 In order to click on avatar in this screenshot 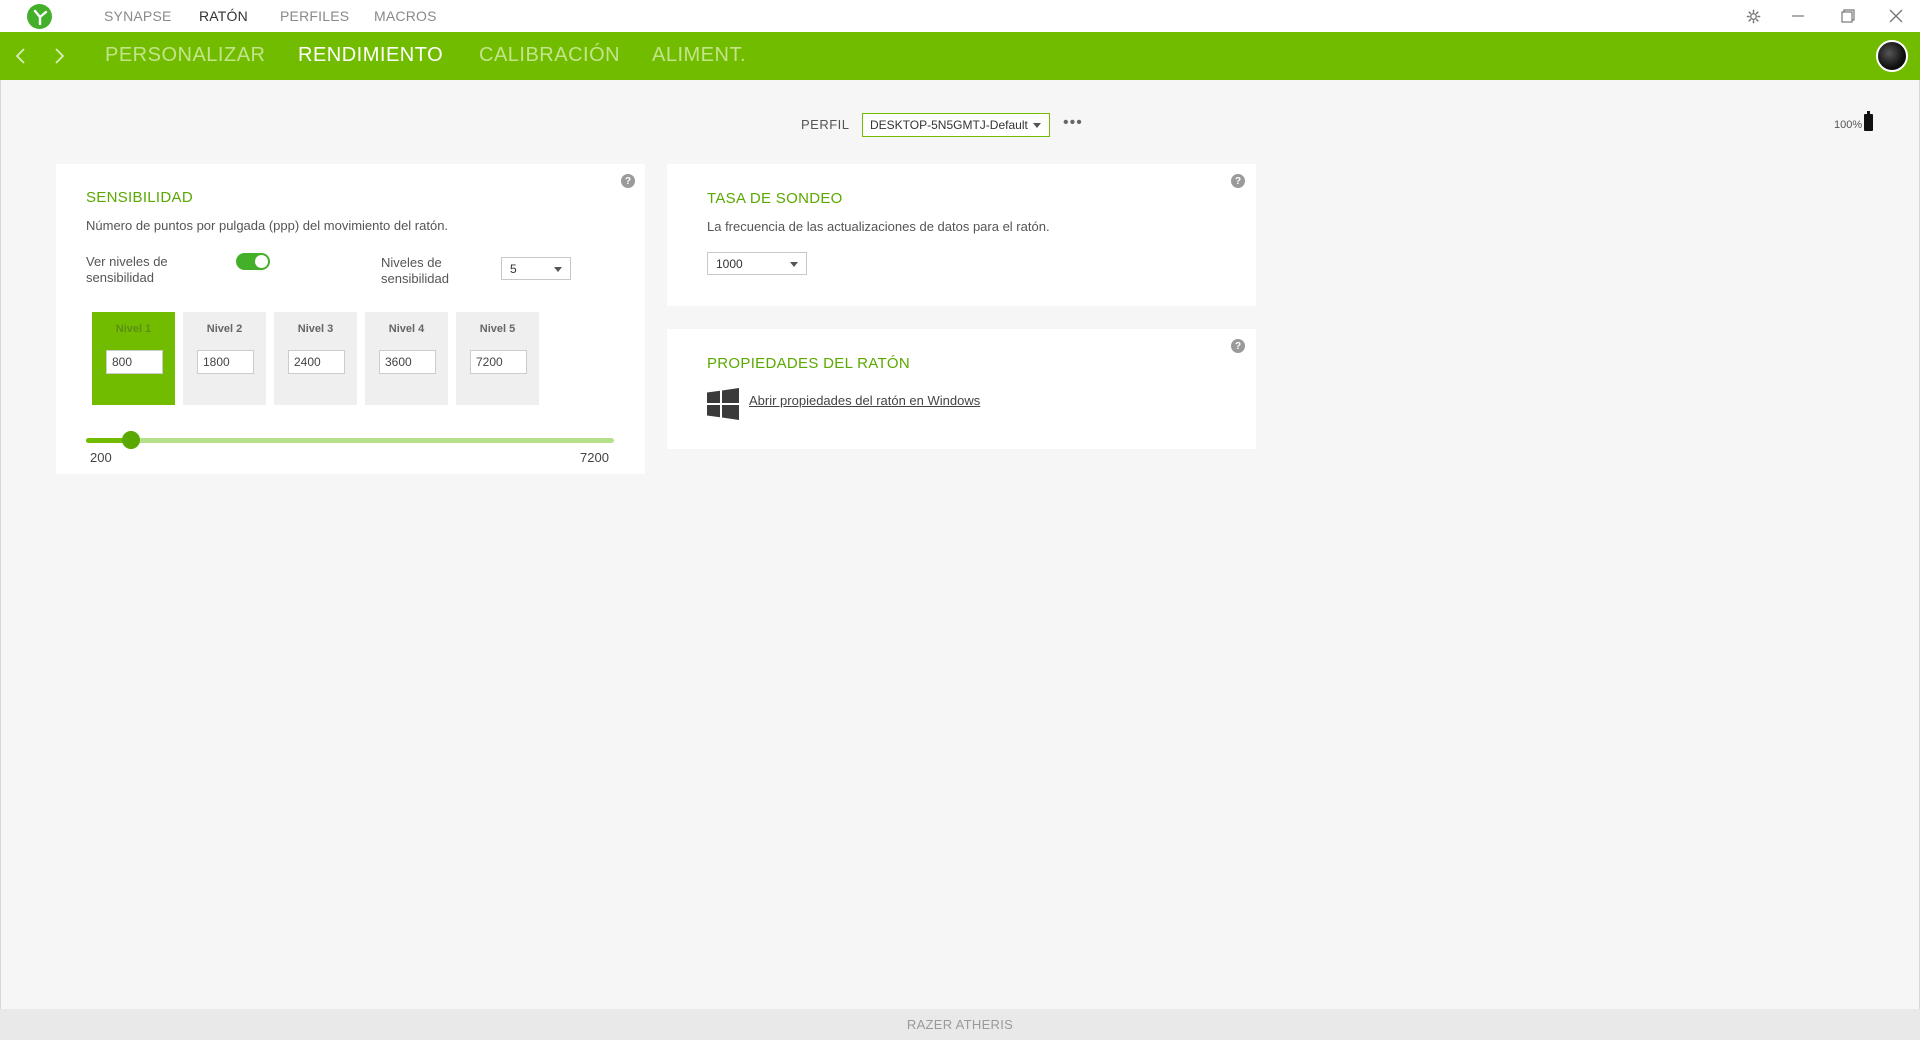, I will do `click(1892, 56)`.